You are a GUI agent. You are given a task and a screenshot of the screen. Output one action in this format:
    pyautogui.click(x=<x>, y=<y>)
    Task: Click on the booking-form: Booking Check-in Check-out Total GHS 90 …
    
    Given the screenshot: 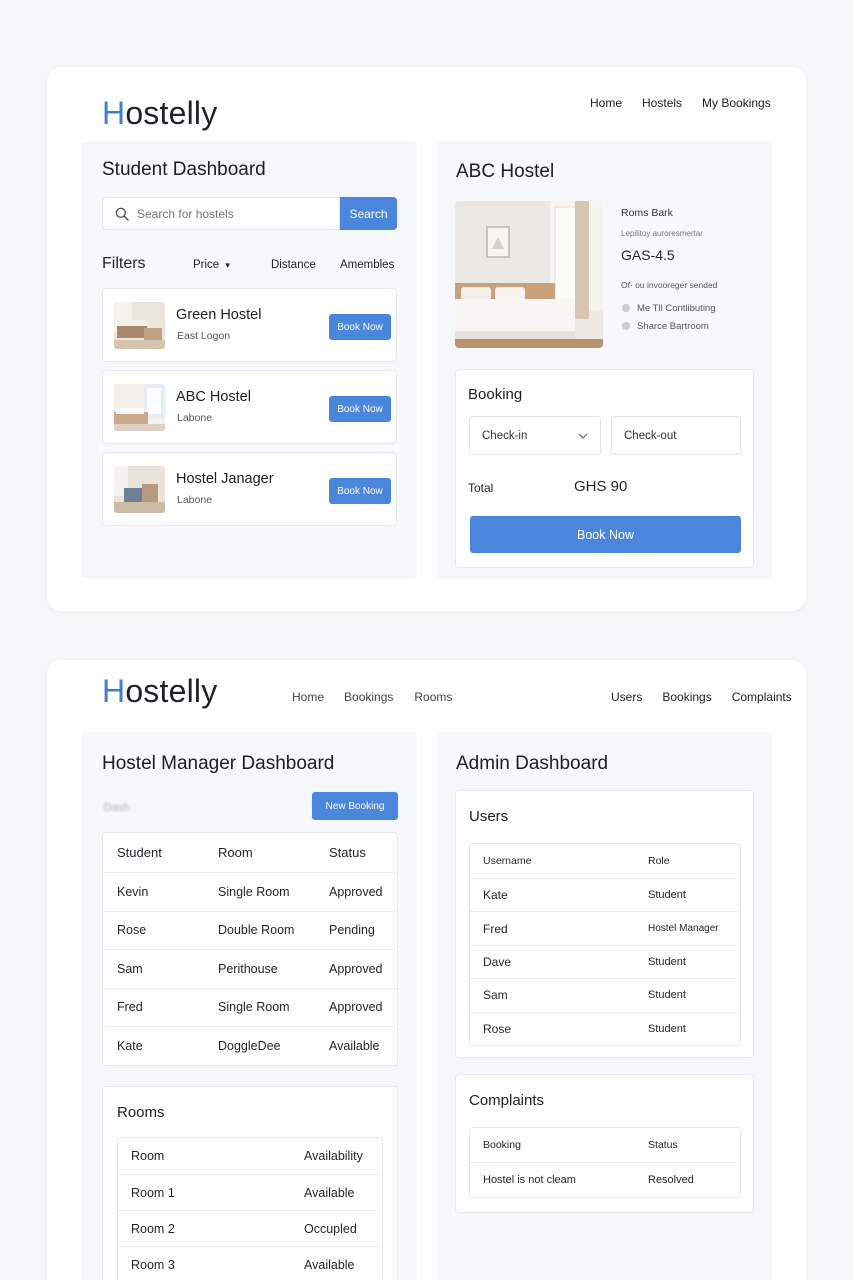 What is the action you would take?
    pyautogui.click(x=604, y=468)
    